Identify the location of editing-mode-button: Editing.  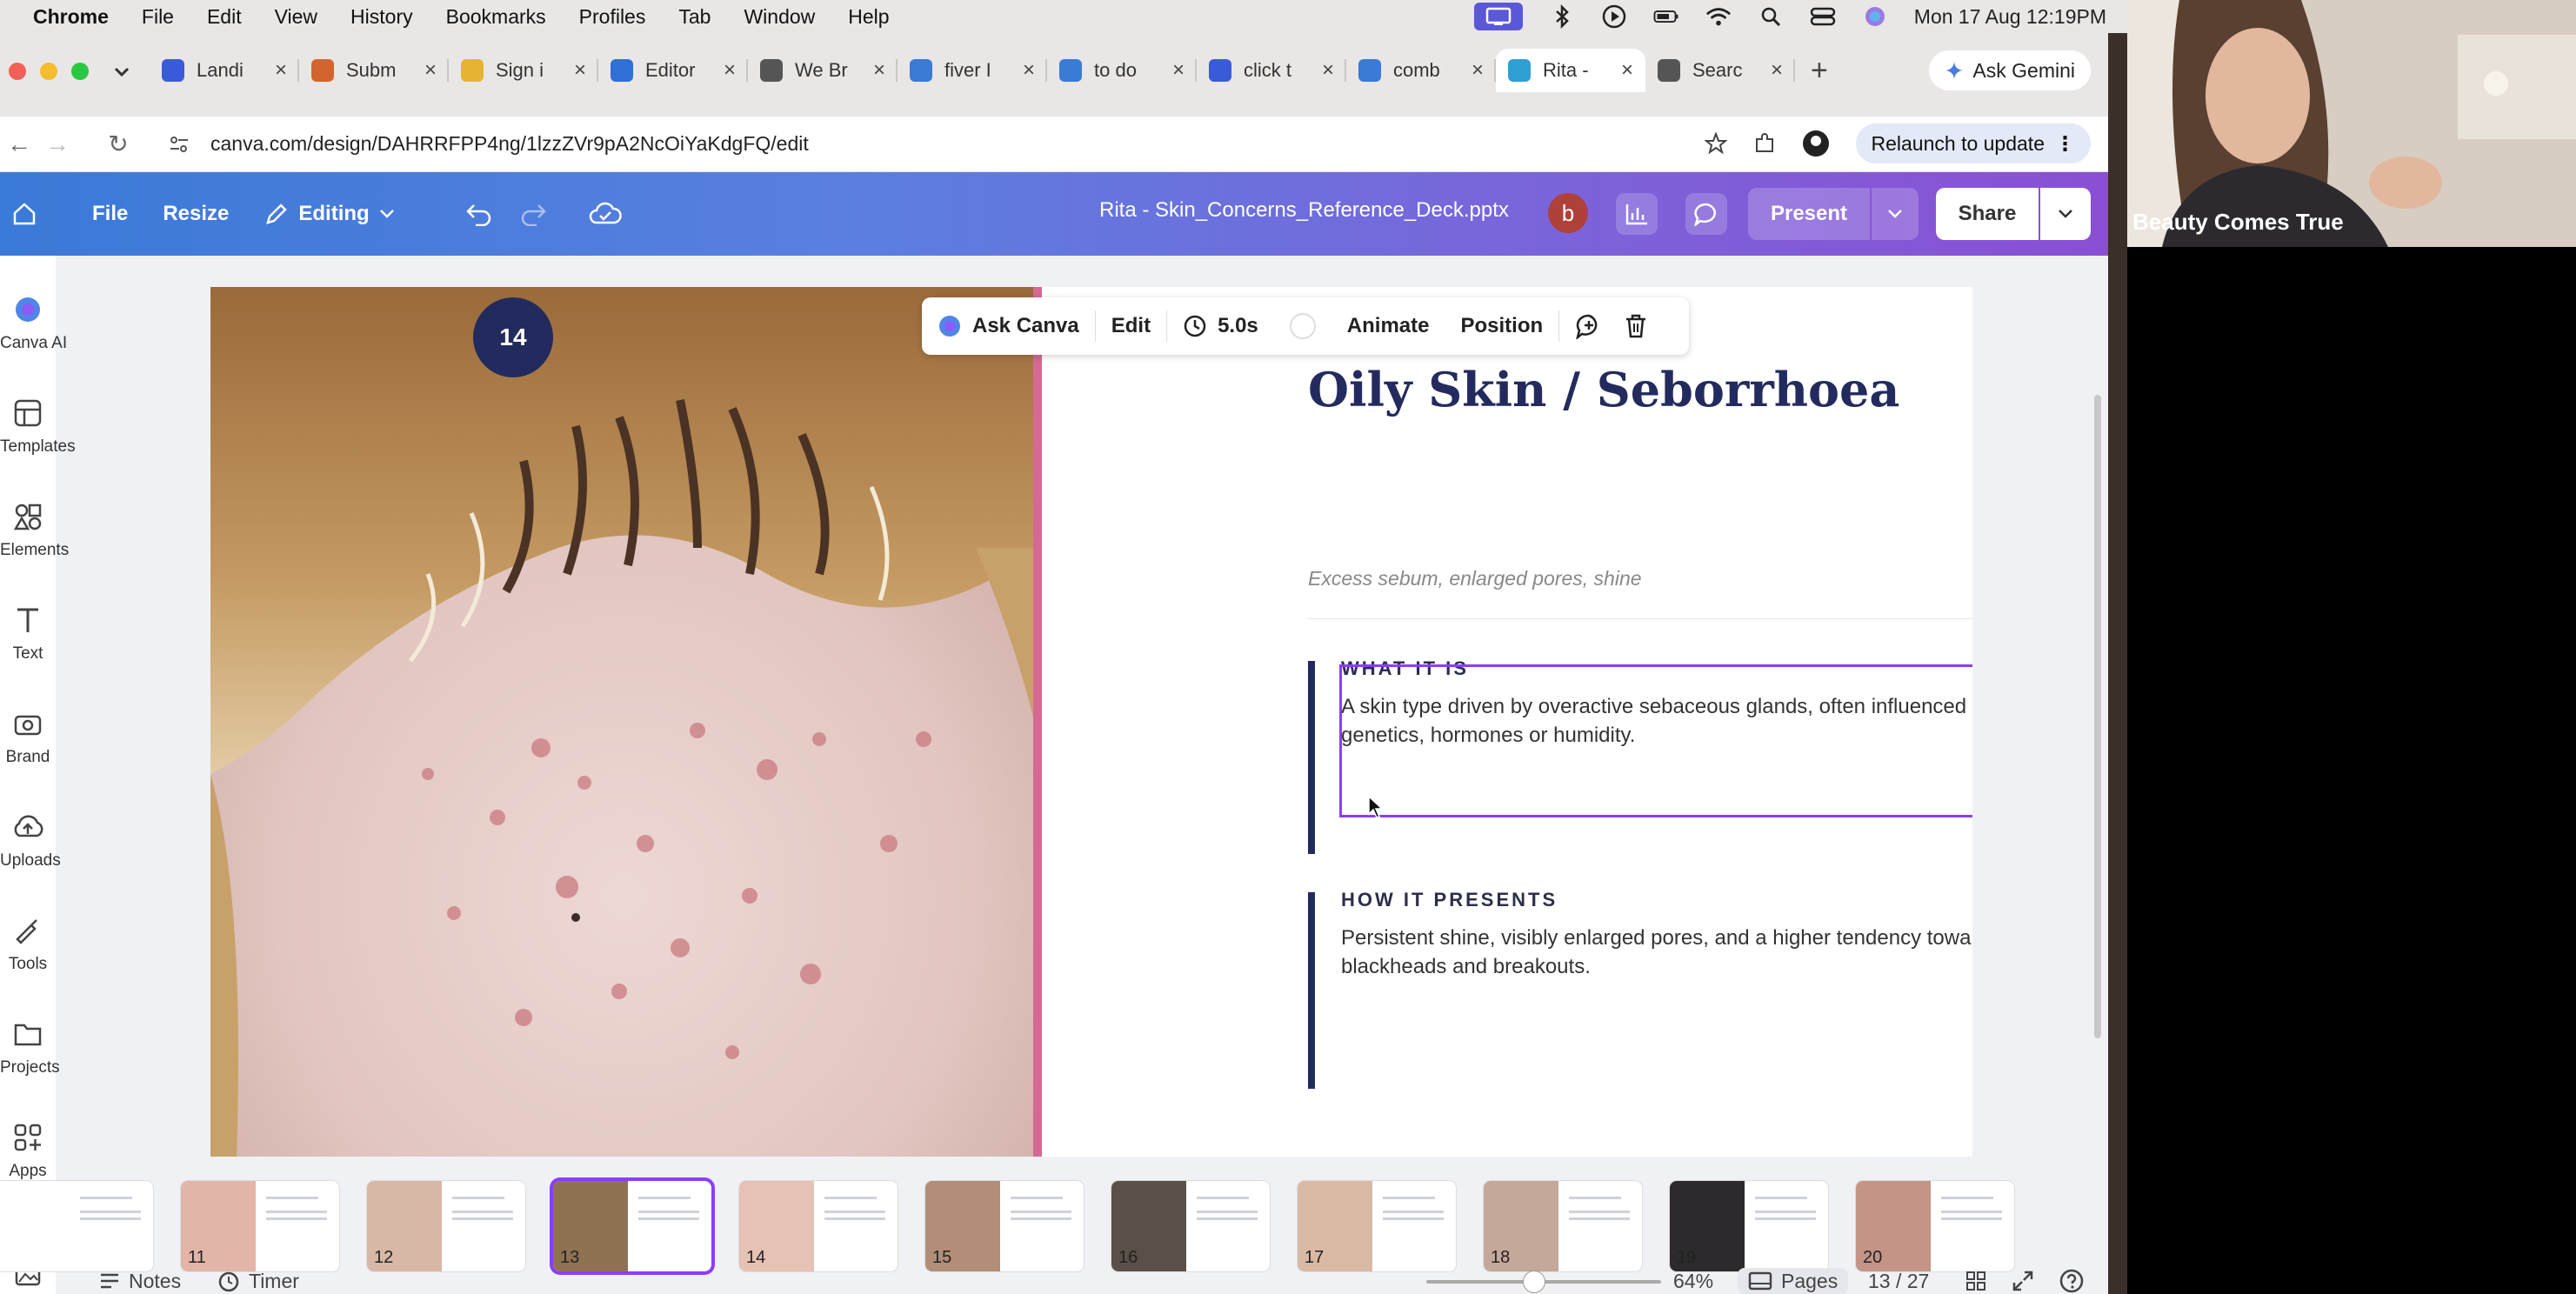
(329, 214).